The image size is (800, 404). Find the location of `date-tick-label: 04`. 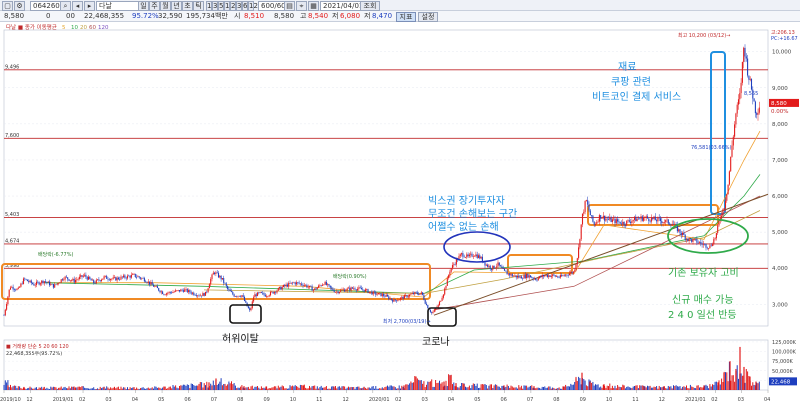

date-tick-label: 04 is located at coordinates (767, 400).